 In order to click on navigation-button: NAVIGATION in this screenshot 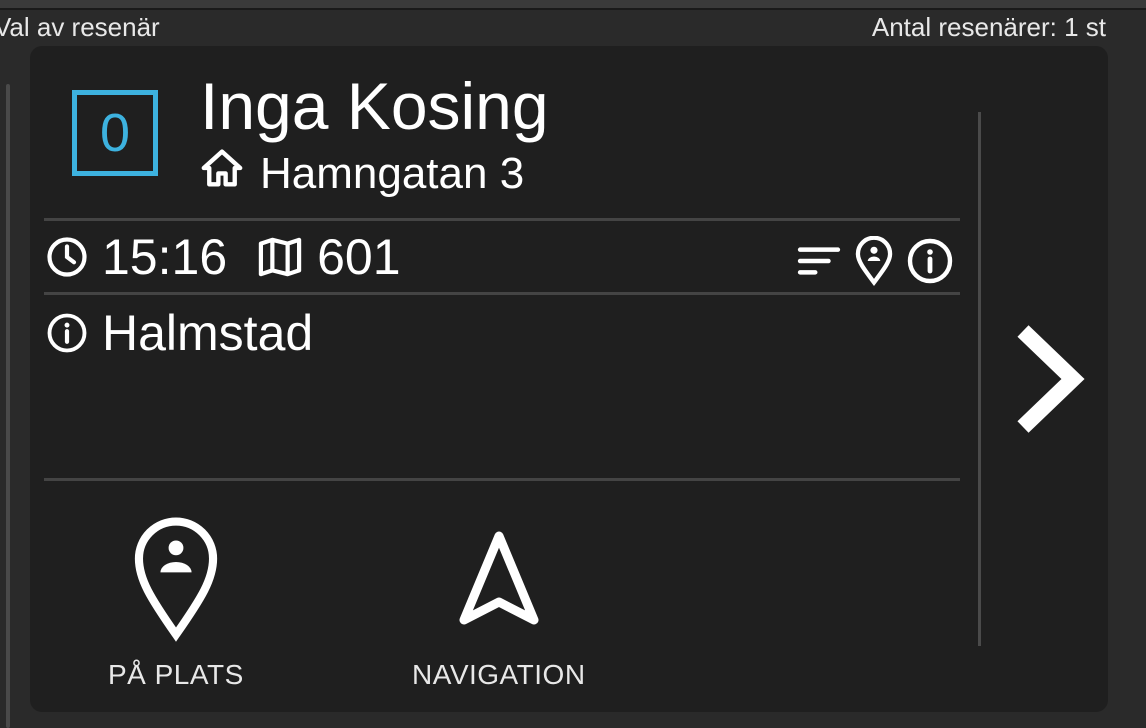, I will do `click(499, 603)`.